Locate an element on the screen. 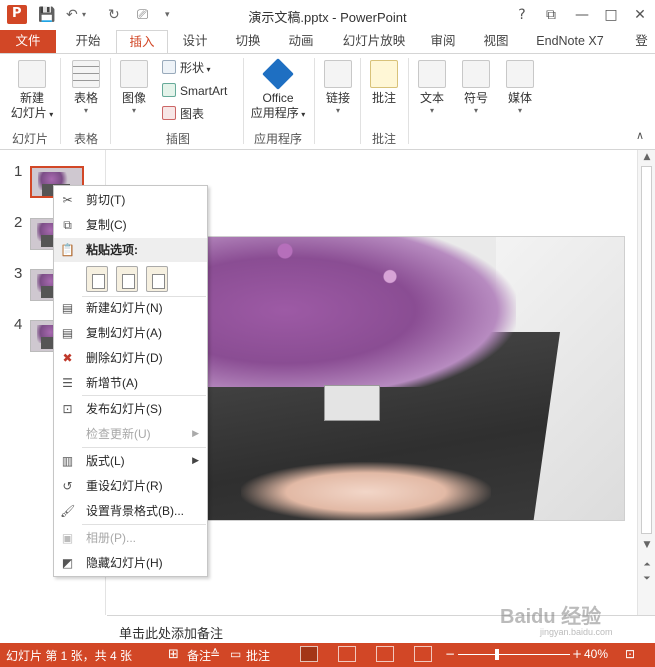  notes-toggle-icon: ≙ is located at coordinates (215, 654).